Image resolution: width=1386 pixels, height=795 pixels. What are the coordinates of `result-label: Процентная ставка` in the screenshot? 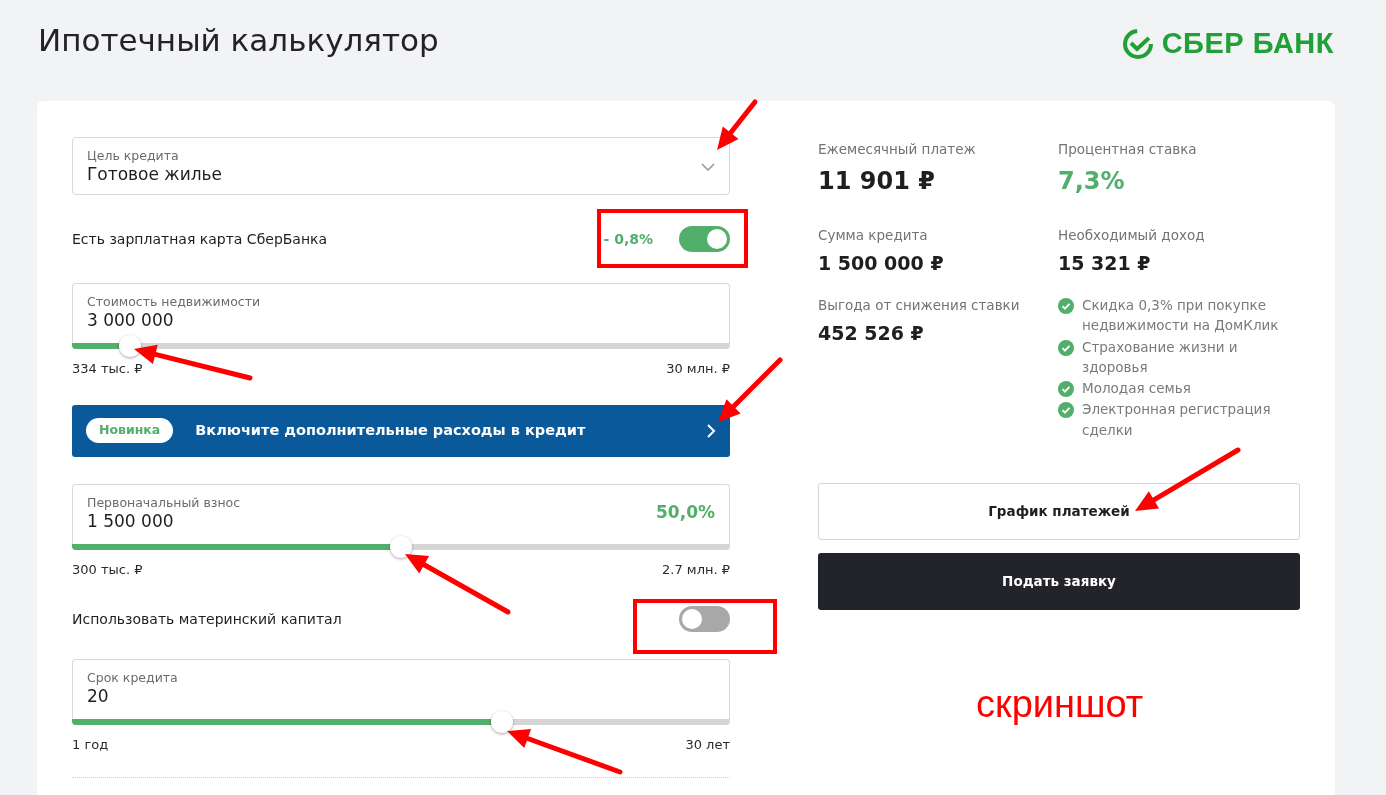 It's located at (1128, 149).